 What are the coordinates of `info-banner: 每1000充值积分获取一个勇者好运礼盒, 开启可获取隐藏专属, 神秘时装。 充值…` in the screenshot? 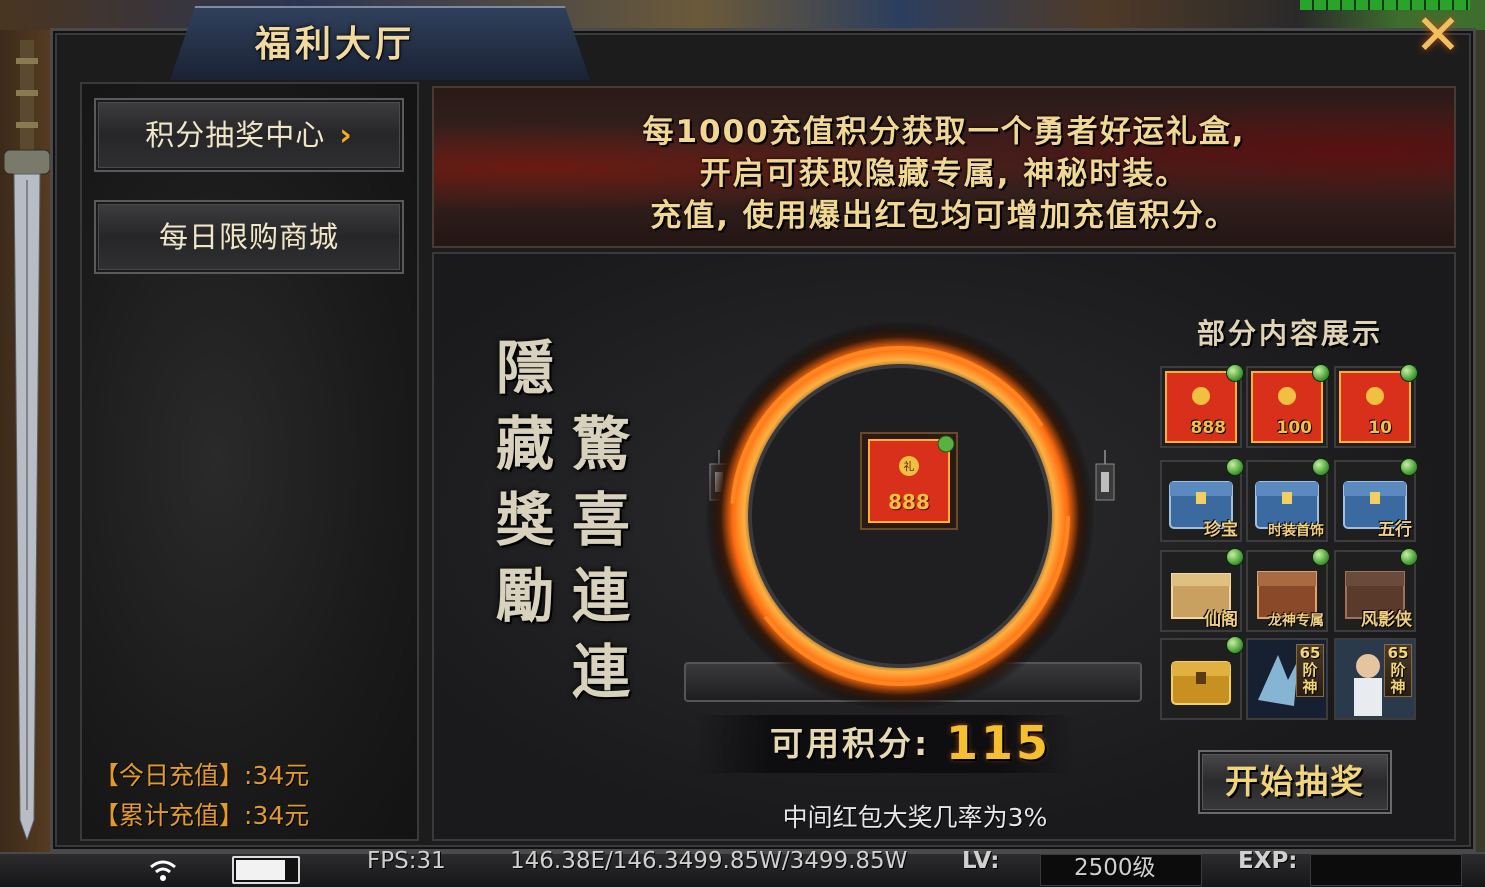 It's located at (944, 167).